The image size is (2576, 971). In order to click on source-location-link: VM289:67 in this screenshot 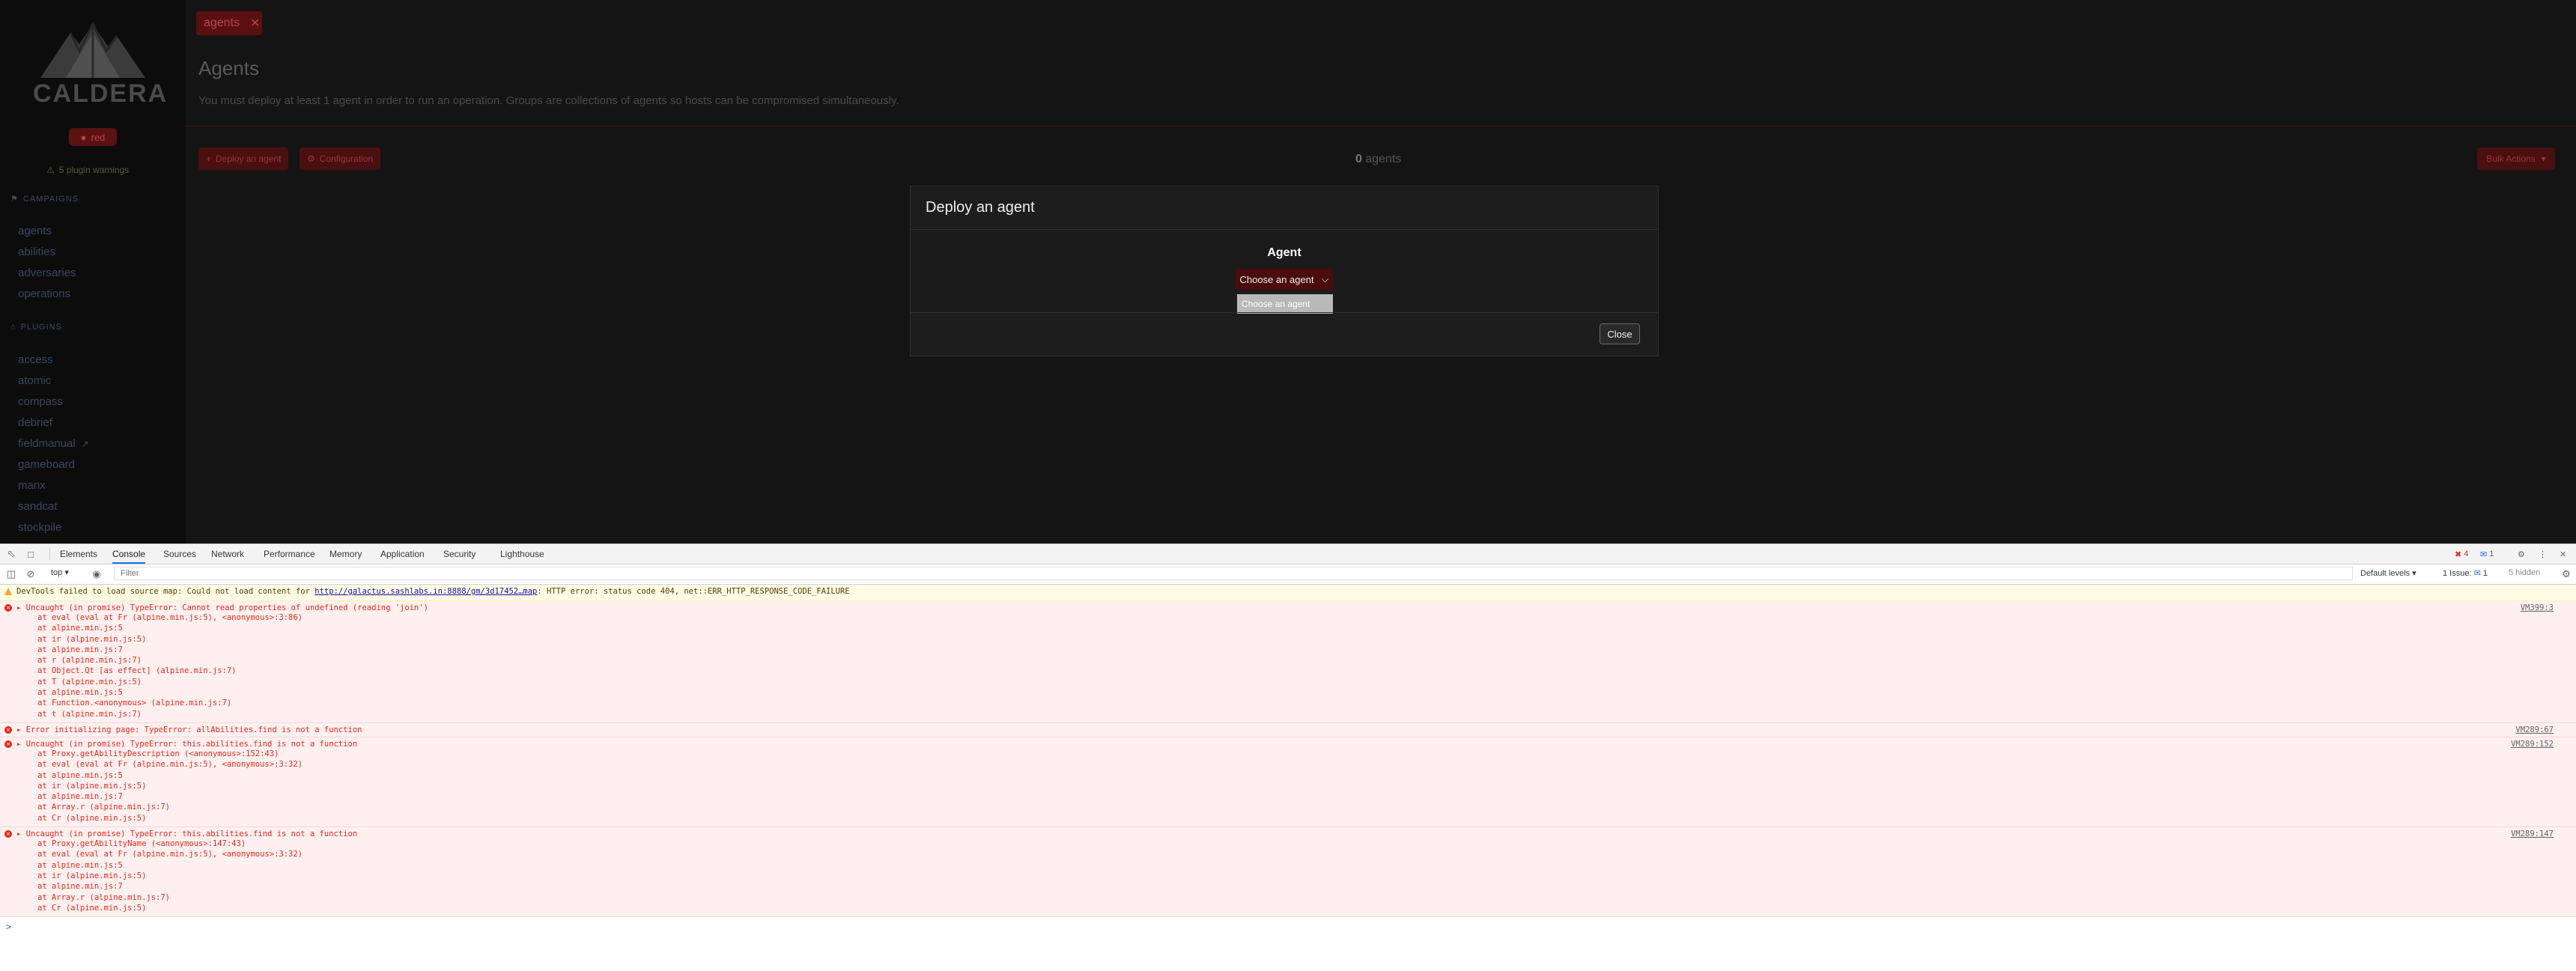, I will do `click(2534, 729)`.